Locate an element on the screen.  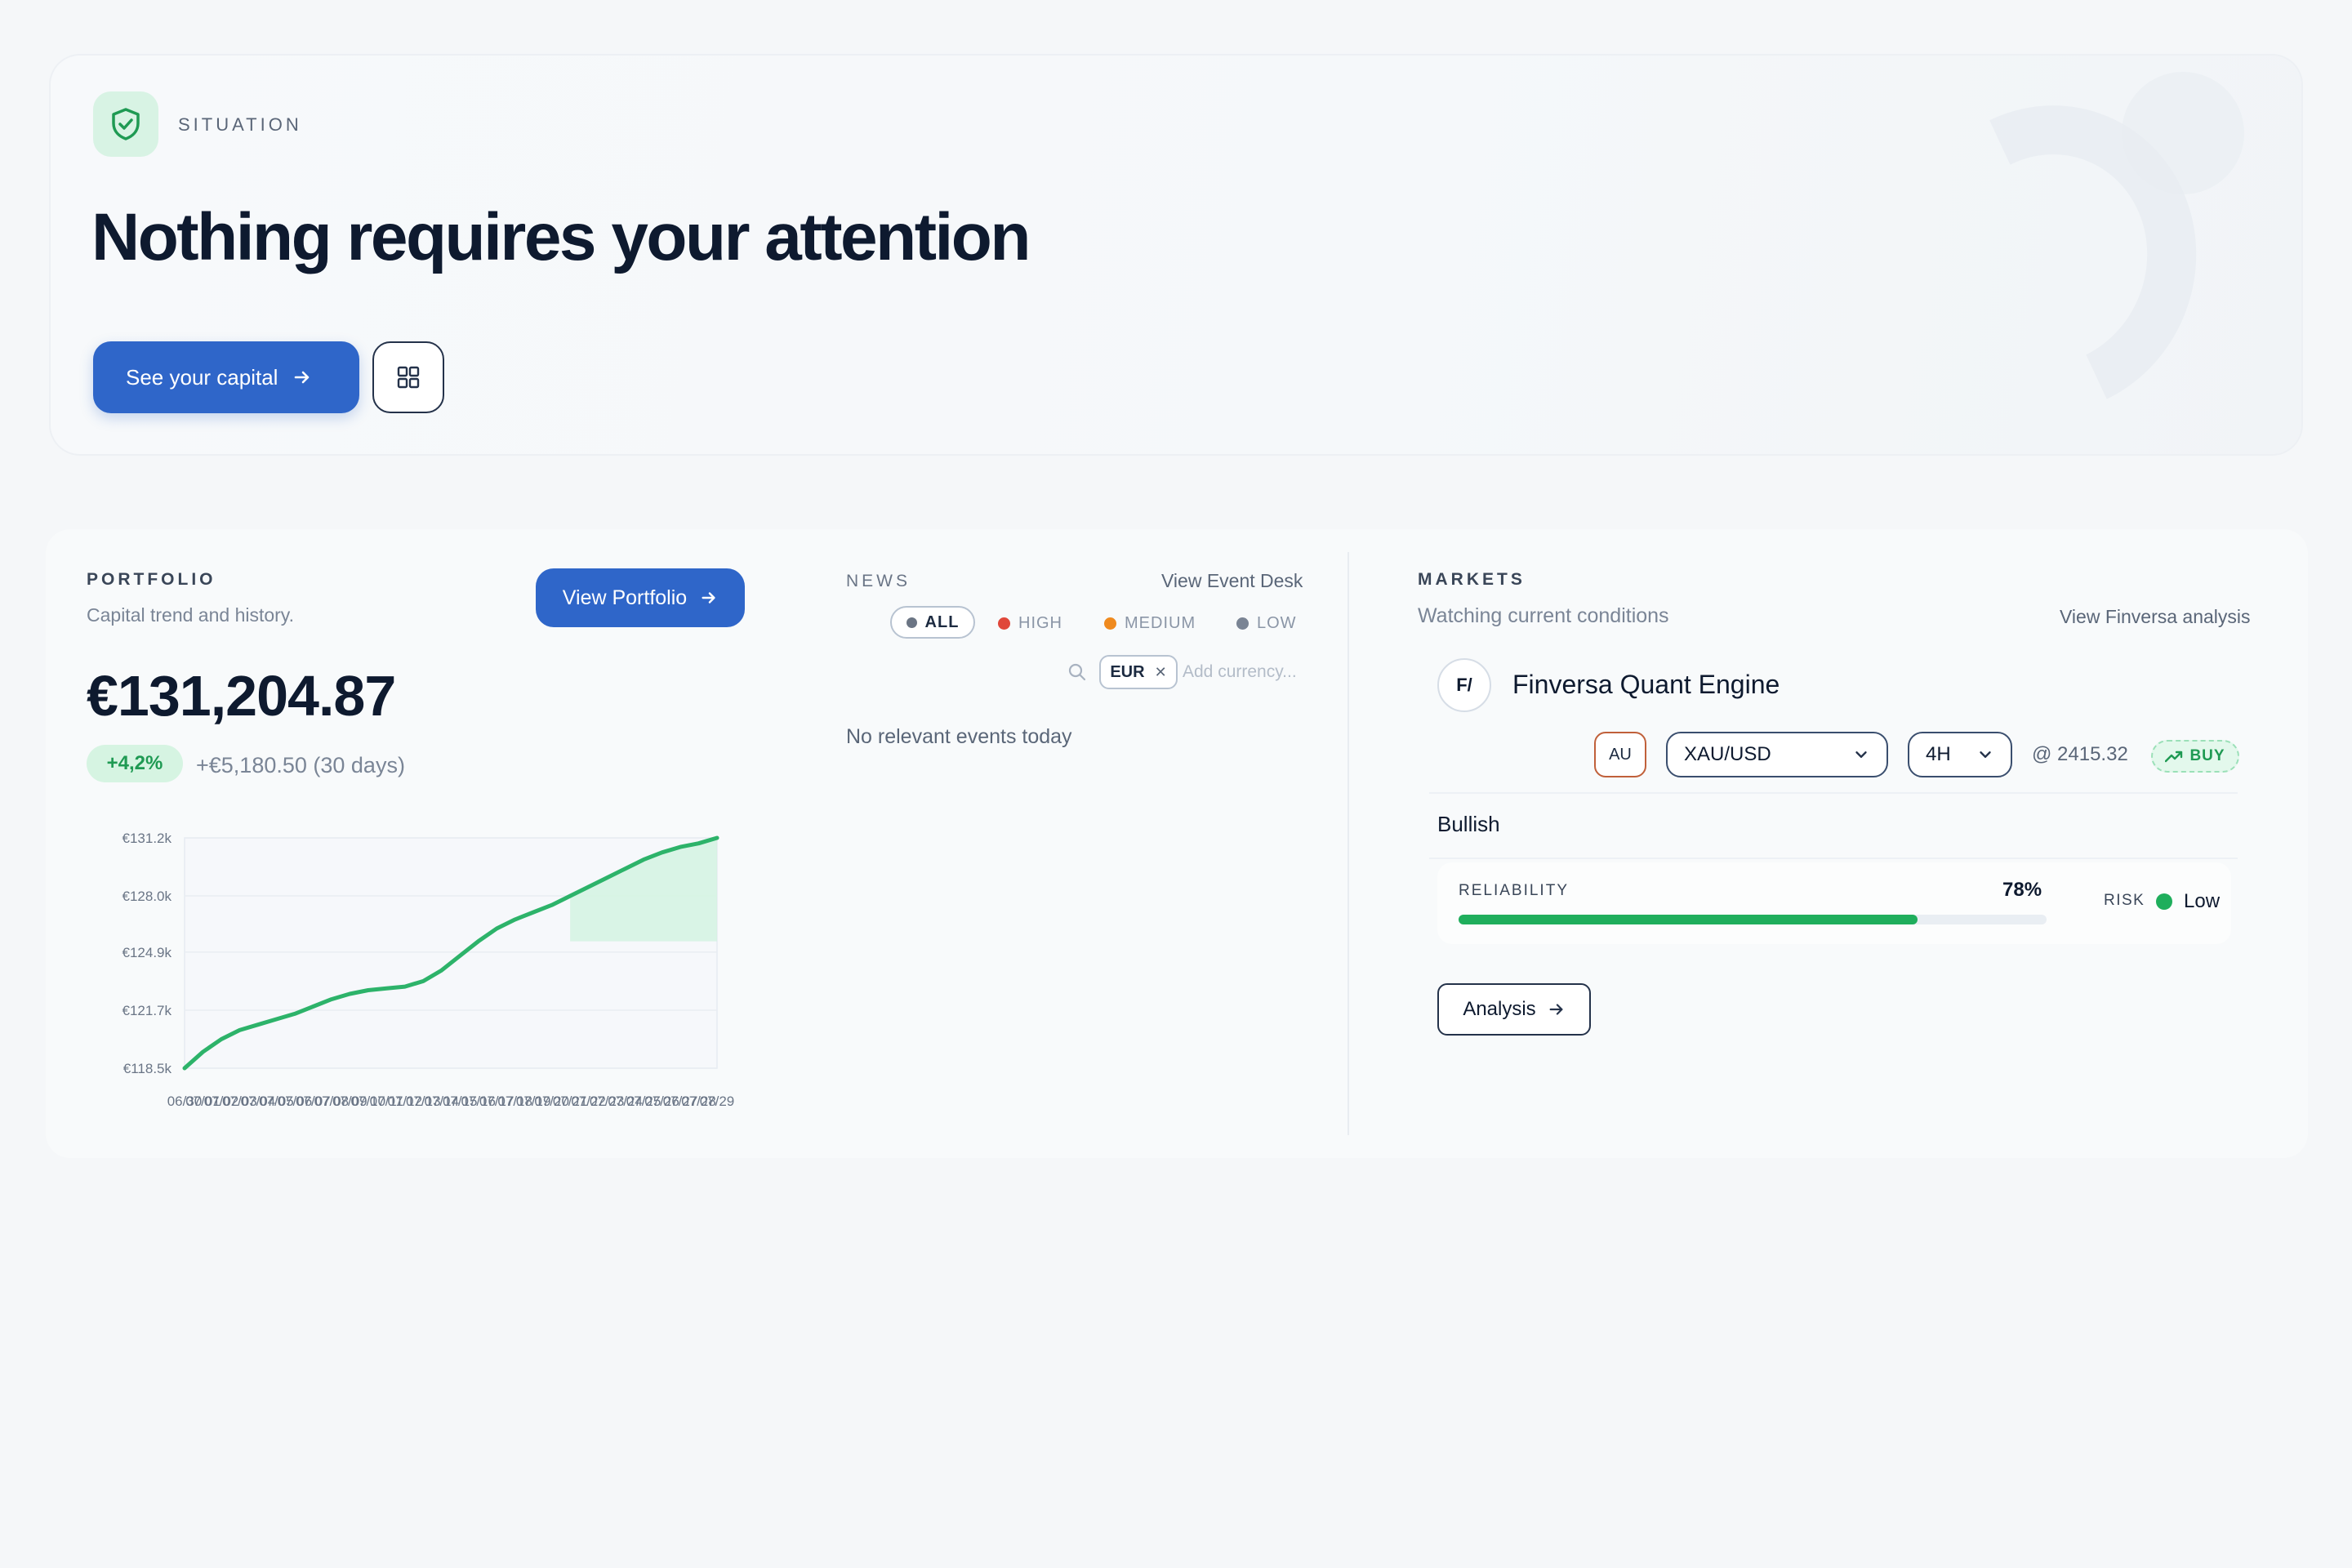
analysis-button: Analysis is located at coordinates (1514, 1009).